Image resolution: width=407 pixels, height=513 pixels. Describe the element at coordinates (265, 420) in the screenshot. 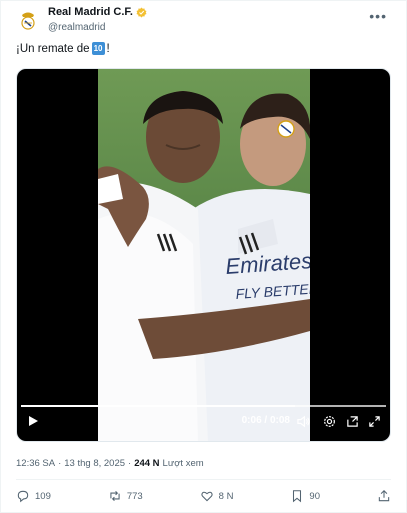

I see `video-time: 0:06 / 0:08` at that location.